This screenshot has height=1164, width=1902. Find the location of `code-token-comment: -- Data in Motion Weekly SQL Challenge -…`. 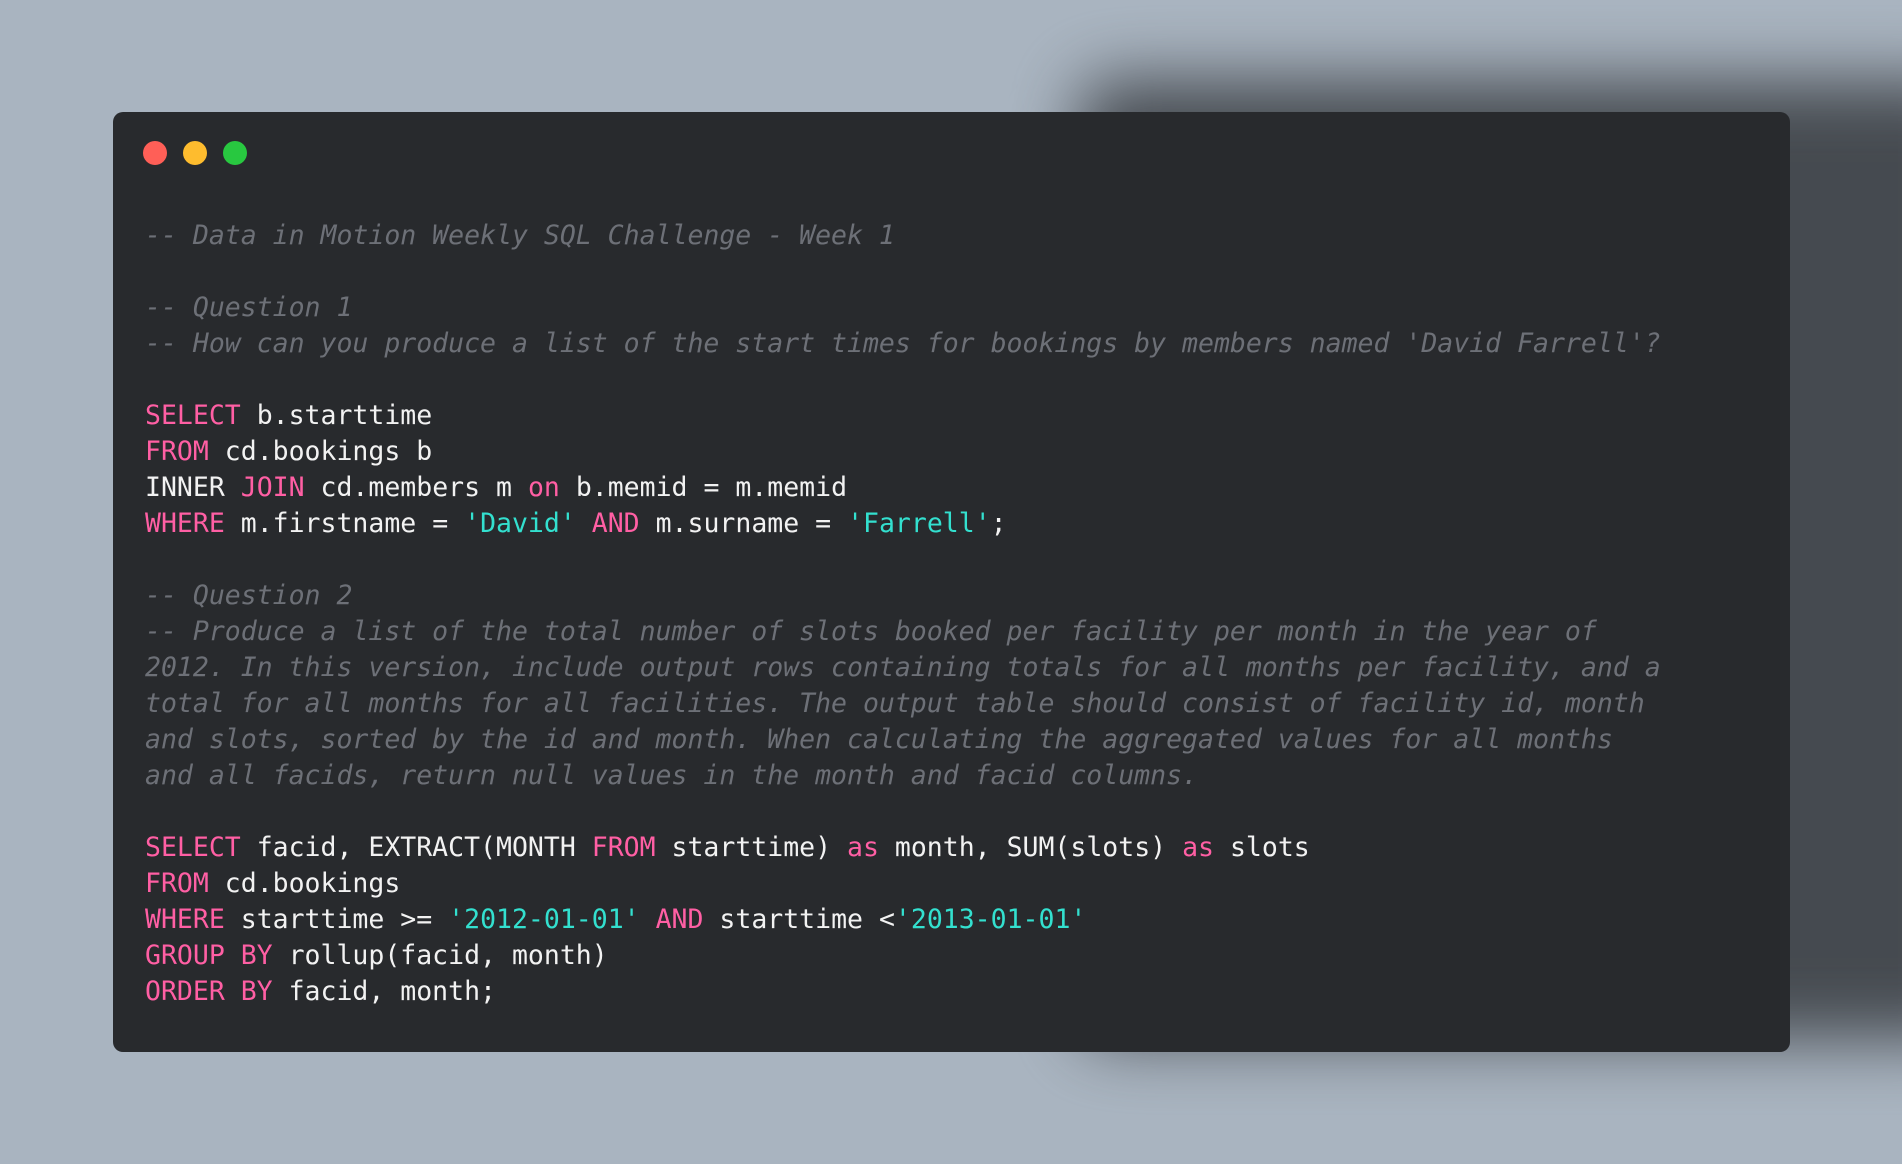

code-token-comment: -- Data in Motion Weekly SQL Challenge -… is located at coordinates (520, 235).